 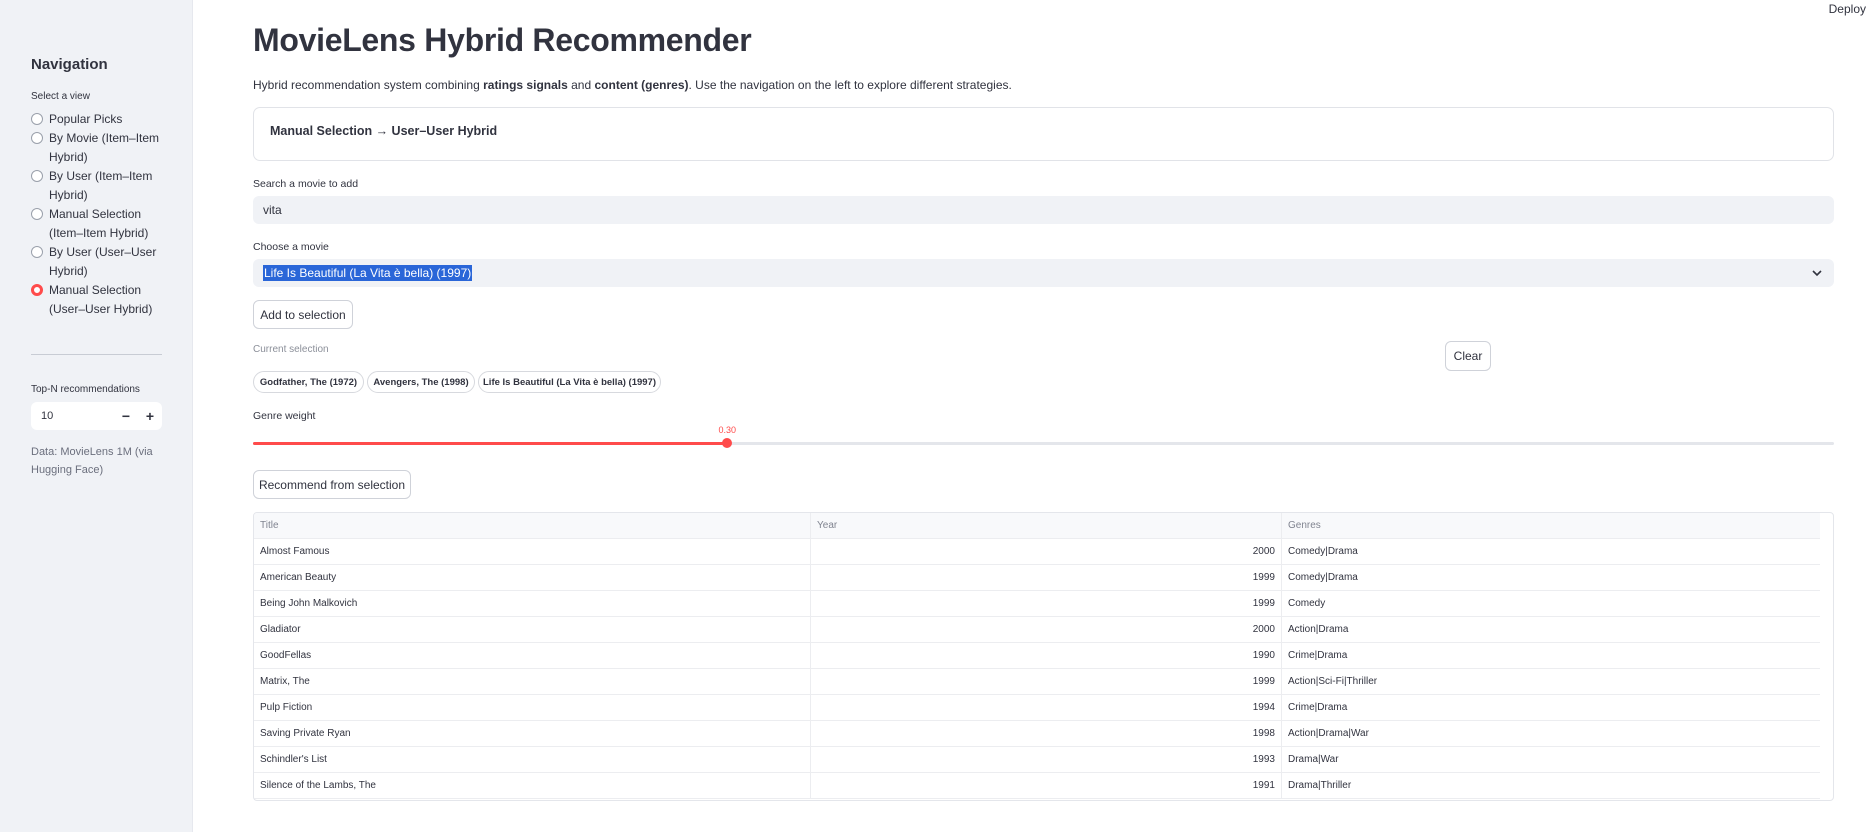 What do you see at coordinates (332, 484) in the screenshot?
I see `recommend-button: Recommend from selection` at bounding box center [332, 484].